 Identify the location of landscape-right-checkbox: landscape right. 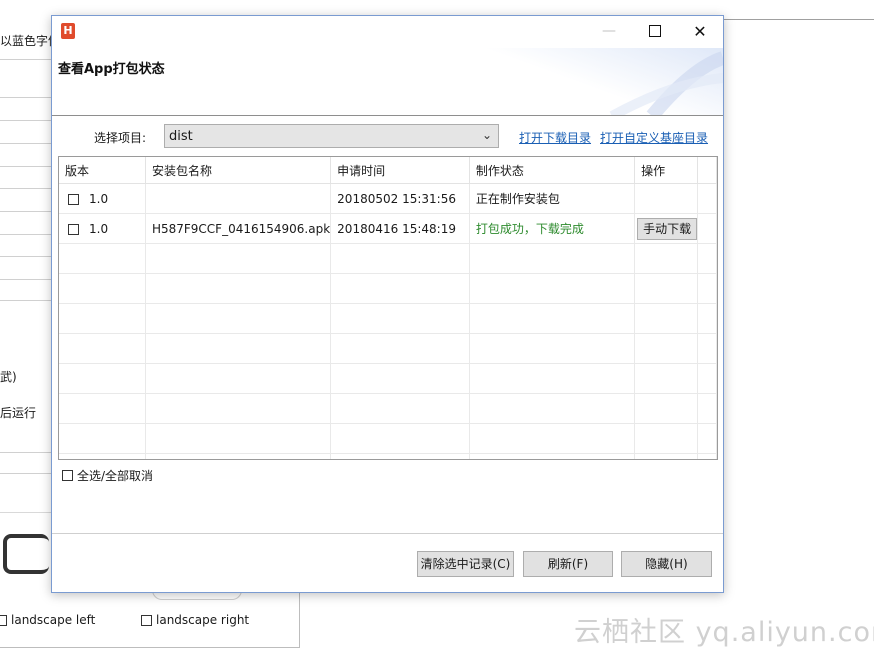
(195, 620).